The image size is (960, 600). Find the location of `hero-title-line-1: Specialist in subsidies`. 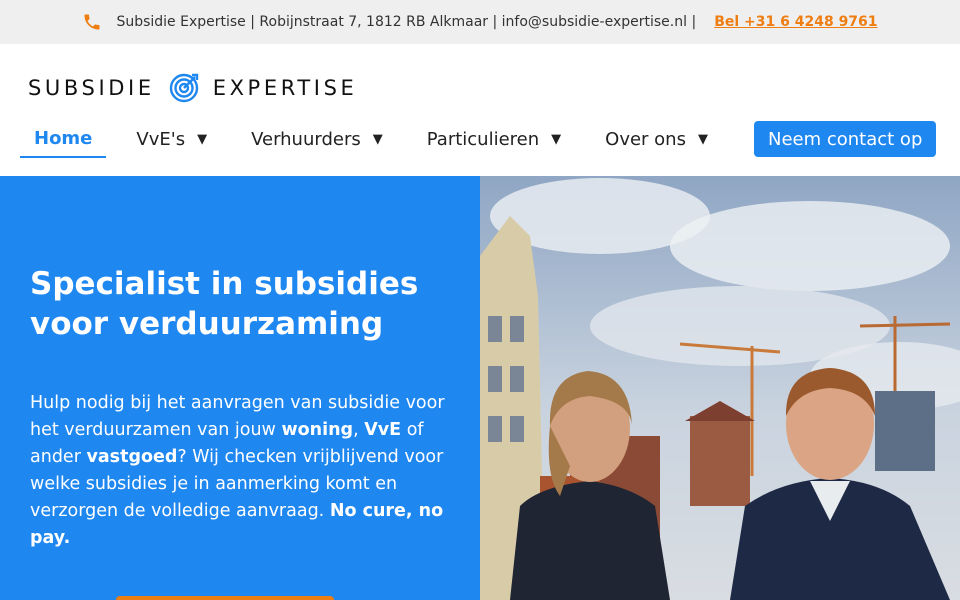

hero-title-line-1: Specialist in subsidies is located at coordinates (224, 284).